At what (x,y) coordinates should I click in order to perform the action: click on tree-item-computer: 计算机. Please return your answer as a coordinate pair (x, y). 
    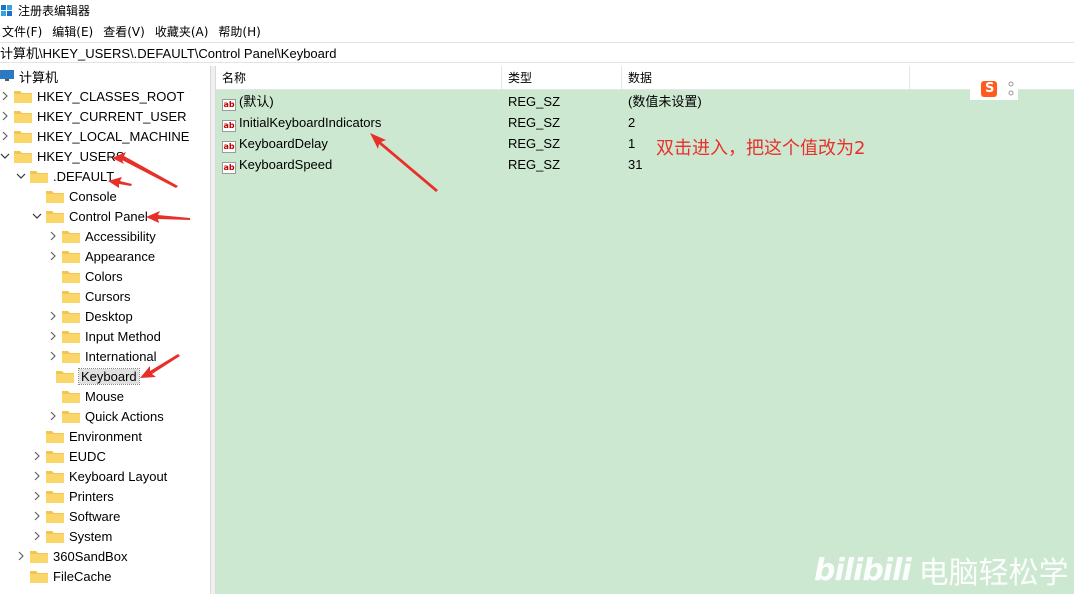
    Looking at the image, I should click on (29, 76).